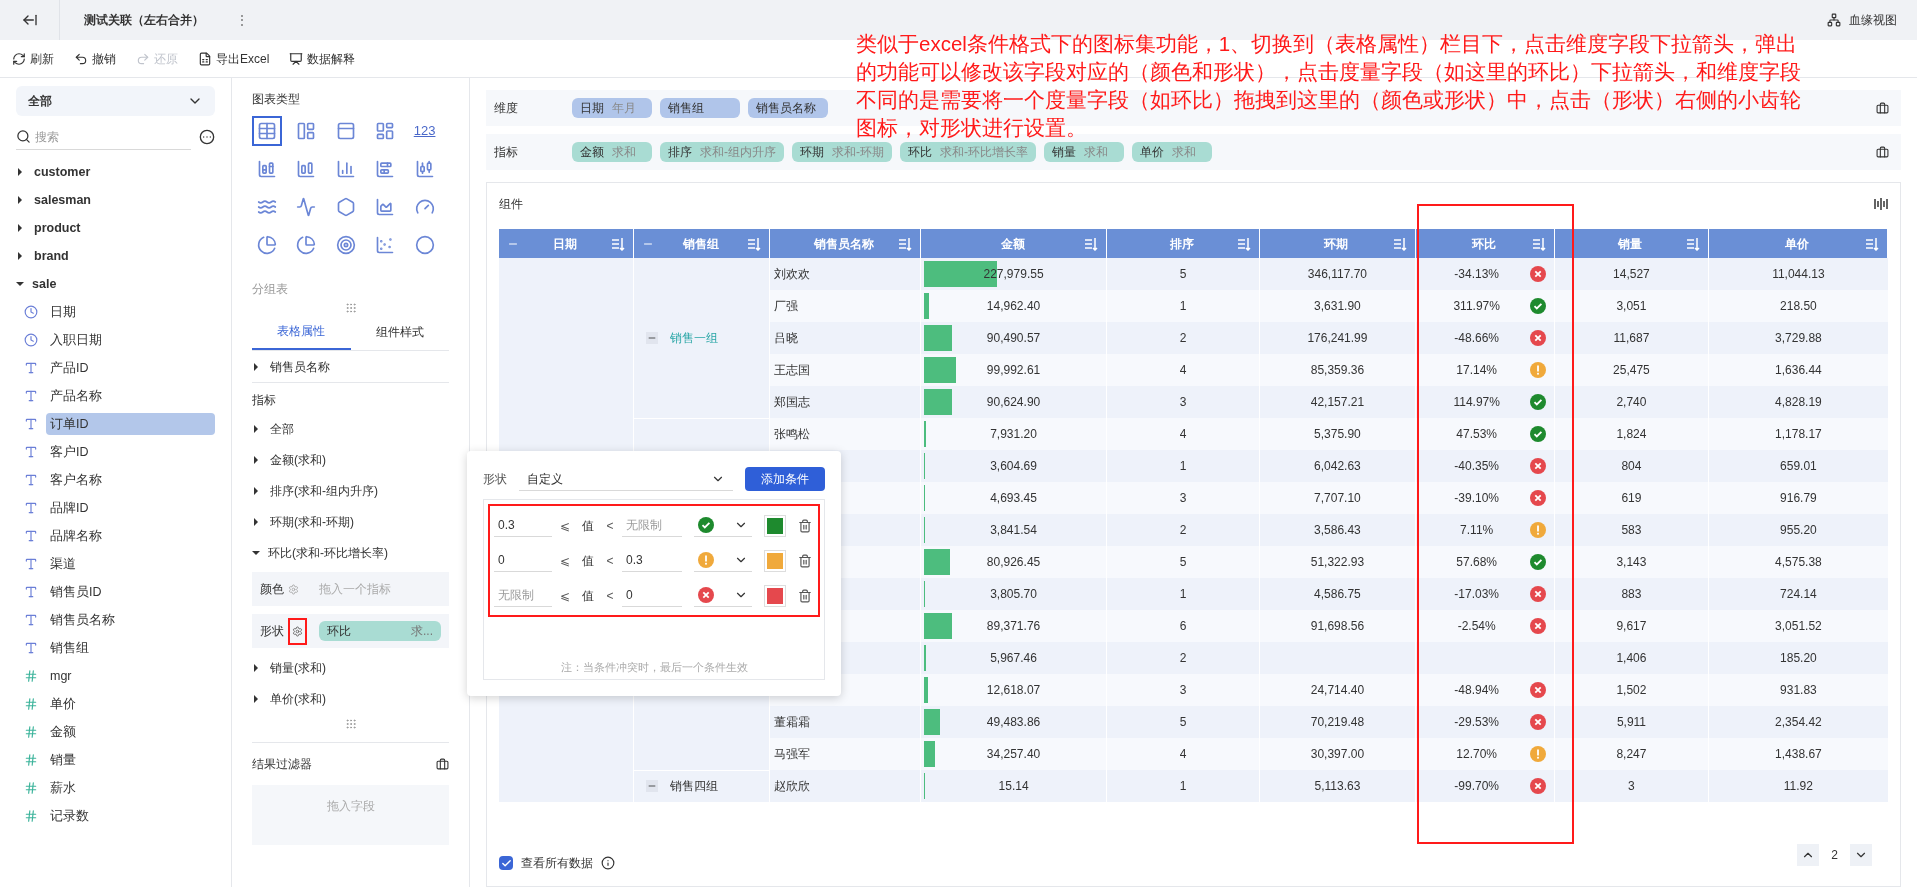  Describe the element at coordinates (1808, 855) in the screenshot. I see `page-up-button` at that location.